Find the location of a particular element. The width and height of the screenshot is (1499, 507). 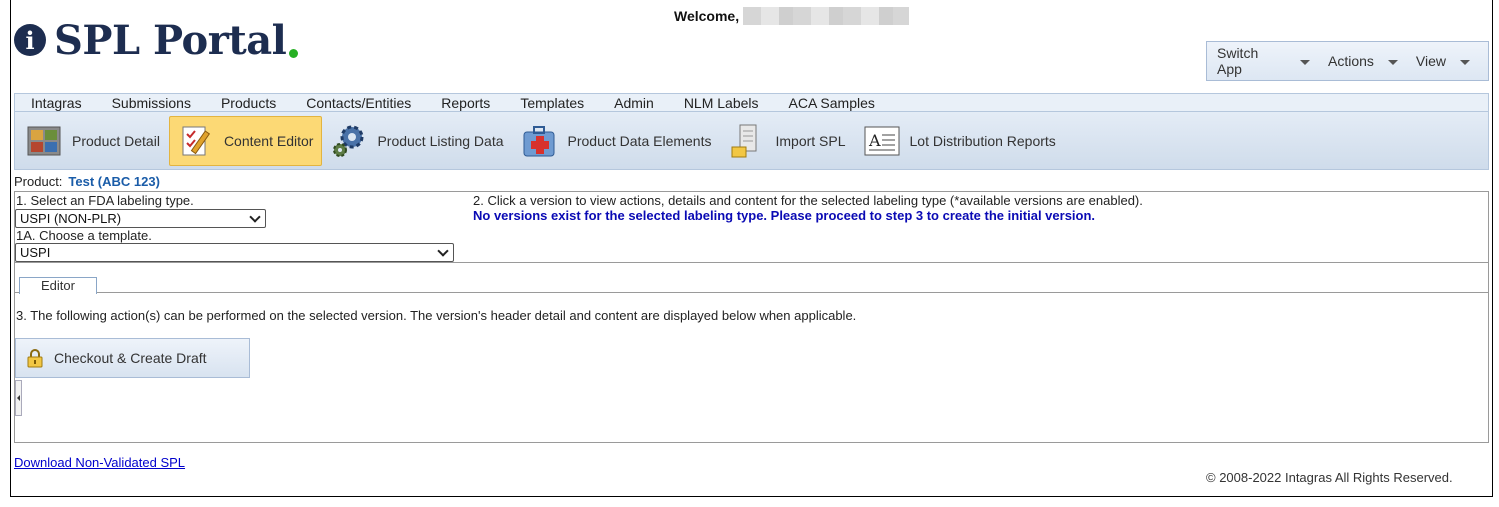

actions-label: Actions is located at coordinates (1350, 61).